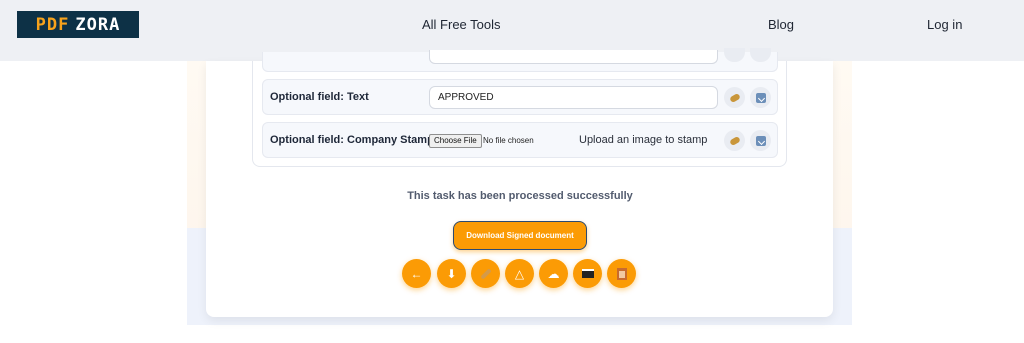 This screenshot has width=1024, height=343. I want to click on save-to-dropbox-button, so click(587, 273).